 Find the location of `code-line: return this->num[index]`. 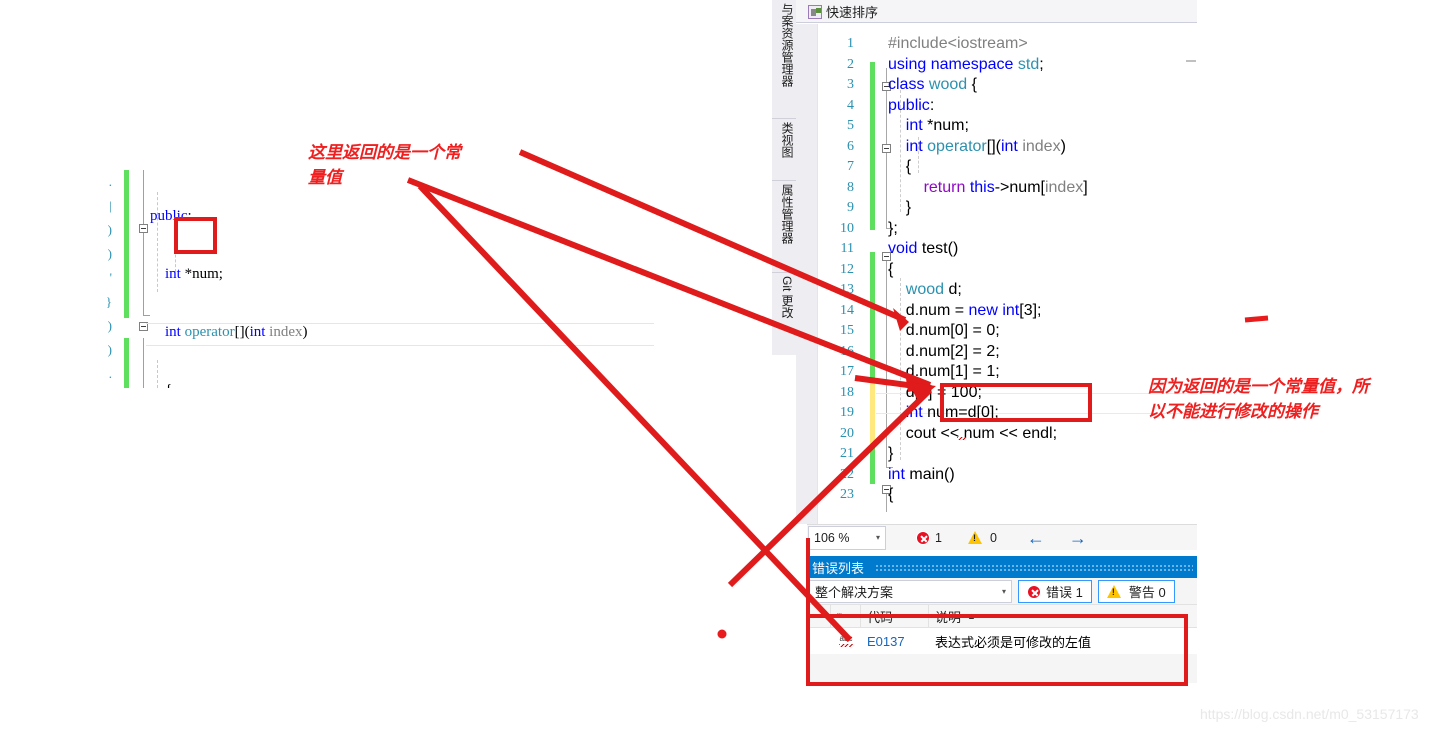

code-line: return this->num[index] is located at coordinates (988, 188).